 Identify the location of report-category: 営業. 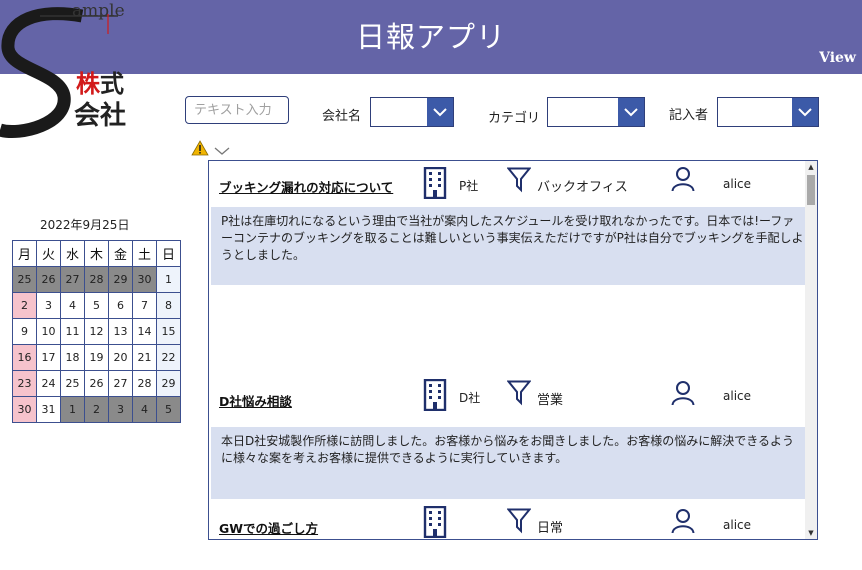
(550, 400).